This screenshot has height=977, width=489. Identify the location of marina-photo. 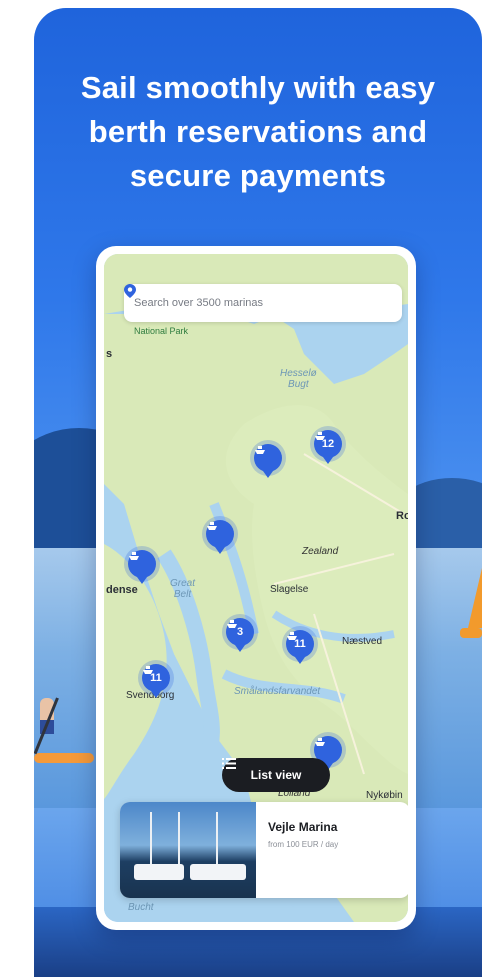
(188, 850).